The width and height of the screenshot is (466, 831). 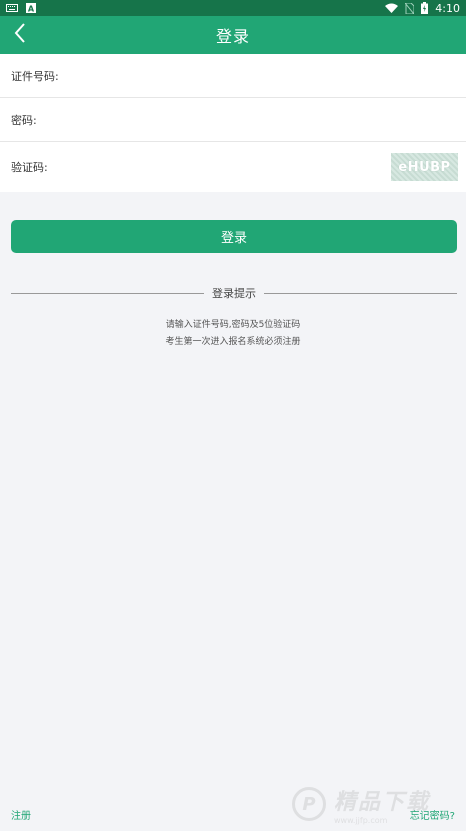 What do you see at coordinates (233, 342) in the screenshot?
I see `tip-line-2: 考生第一次进入报名系统必须注册` at bounding box center [233, 342].